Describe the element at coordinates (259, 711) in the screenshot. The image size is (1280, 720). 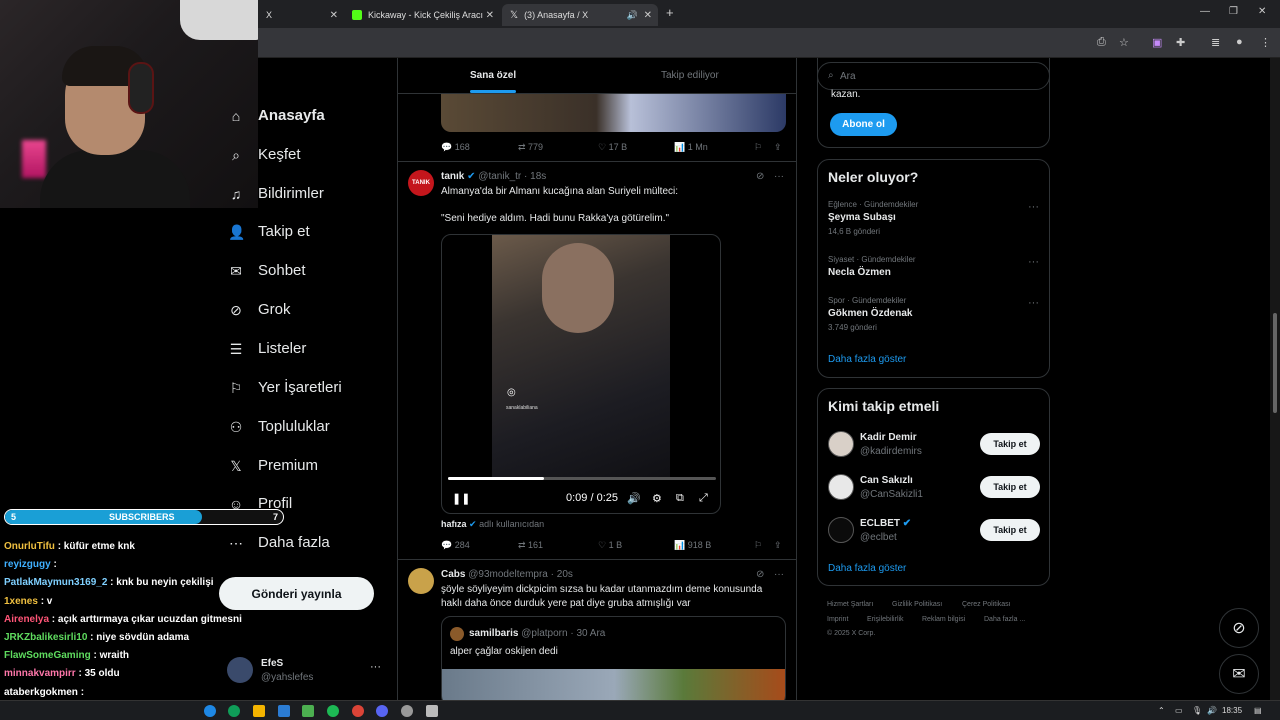
I see `file-explorer-icon` at that location.